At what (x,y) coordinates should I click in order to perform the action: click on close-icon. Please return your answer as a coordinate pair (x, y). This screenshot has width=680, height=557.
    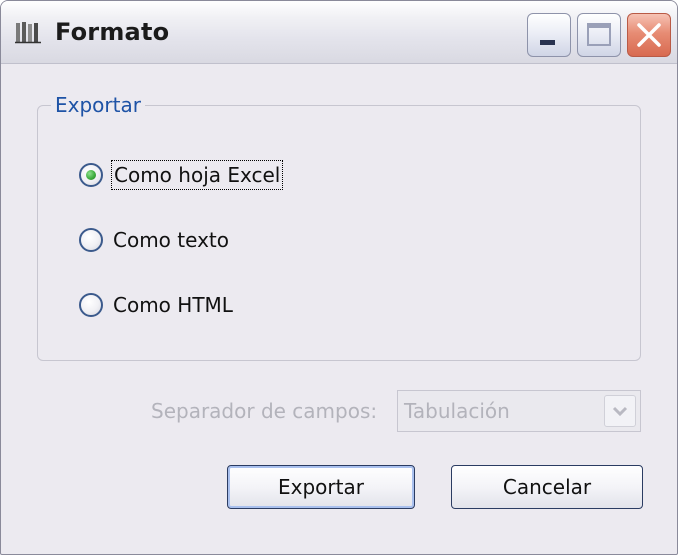
    Looking at the image, I should click on (649, 35).